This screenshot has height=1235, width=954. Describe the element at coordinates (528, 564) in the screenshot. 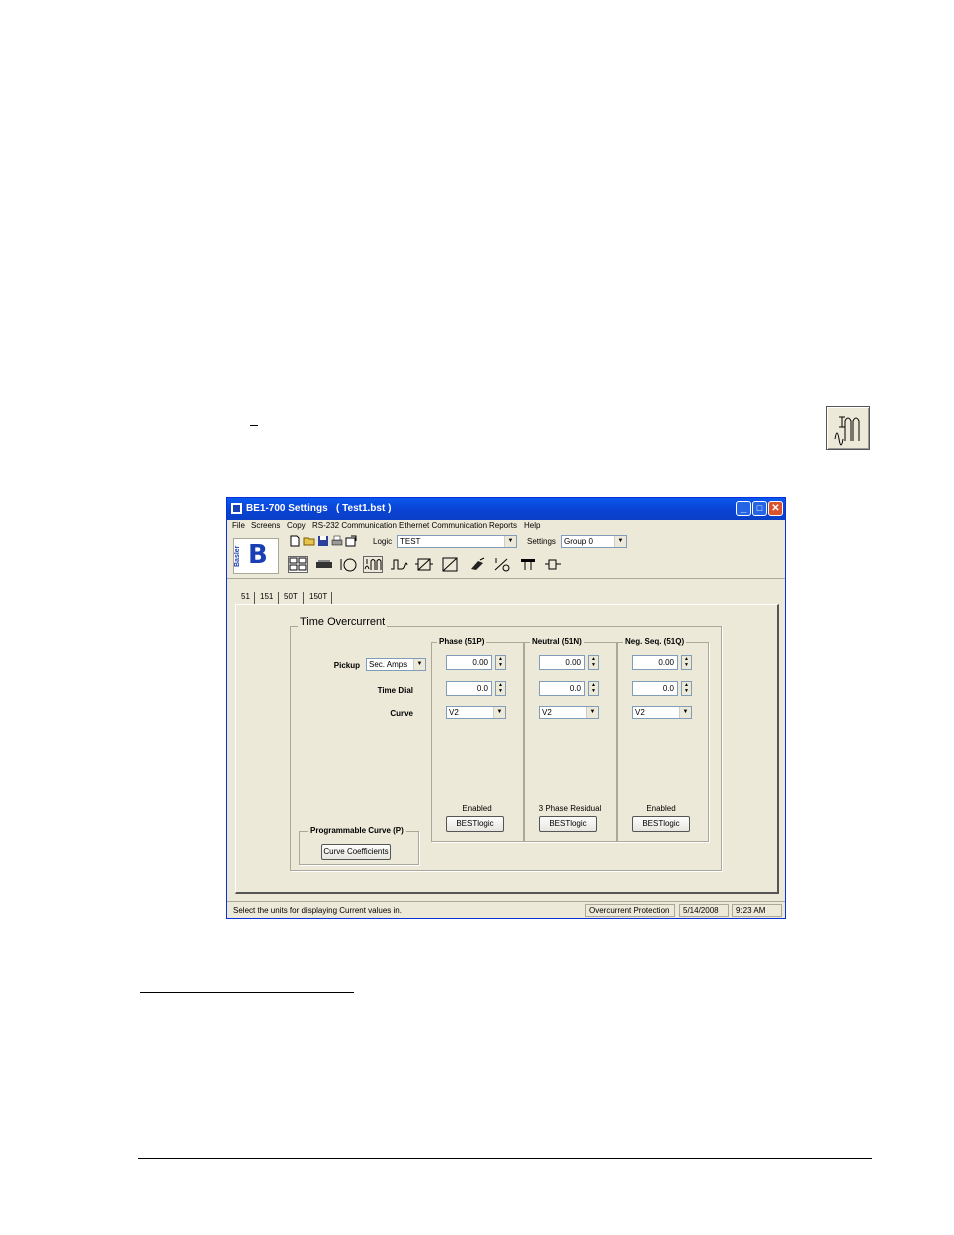

I see `test-contacts-icon` at that location.